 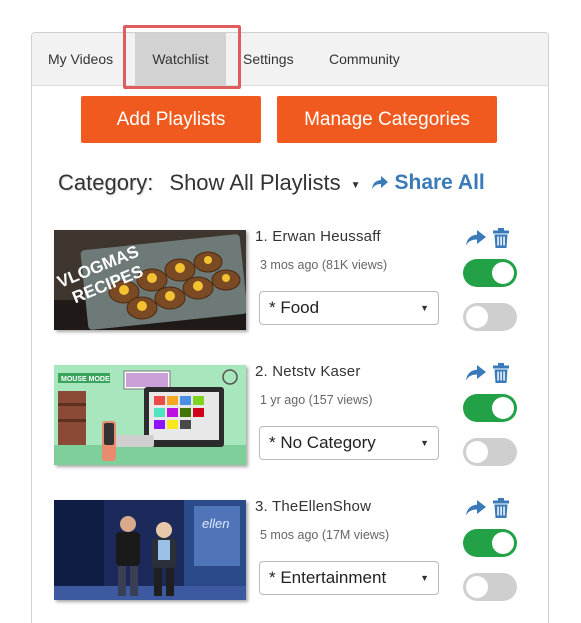 I want to click on video-meta: 1 yr ago (157 views), so click(x=316, y=400).